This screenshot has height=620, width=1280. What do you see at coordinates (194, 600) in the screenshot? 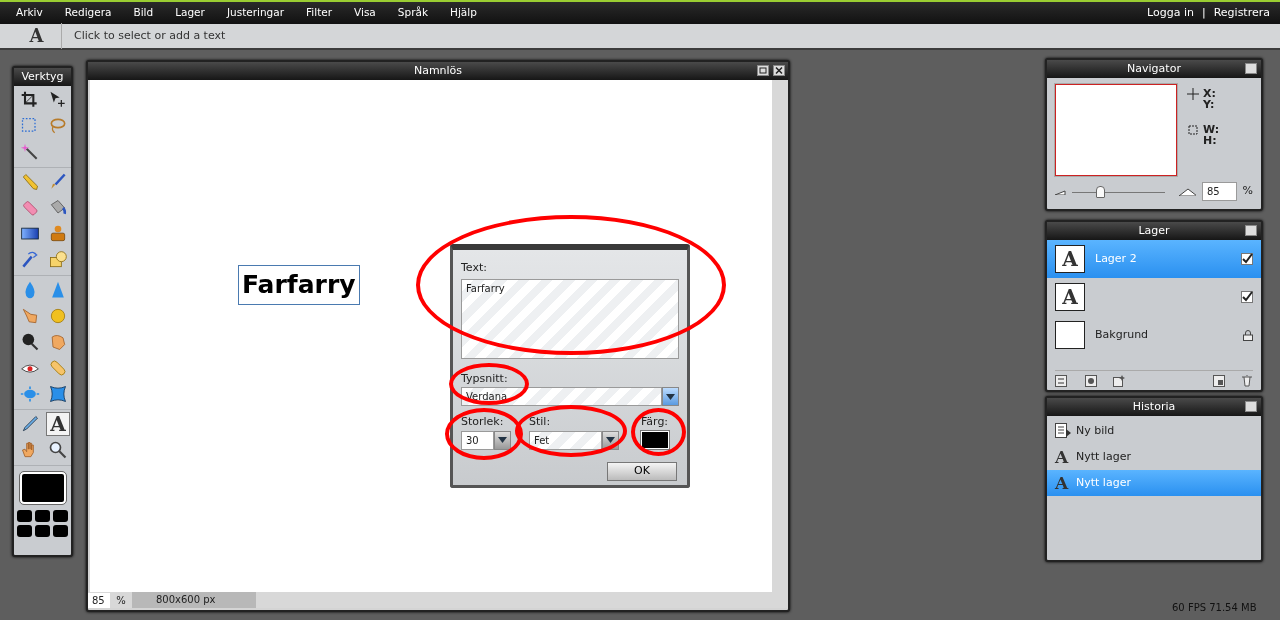
I see `image-size: 800x600 px` at bounding box center [194, 600].